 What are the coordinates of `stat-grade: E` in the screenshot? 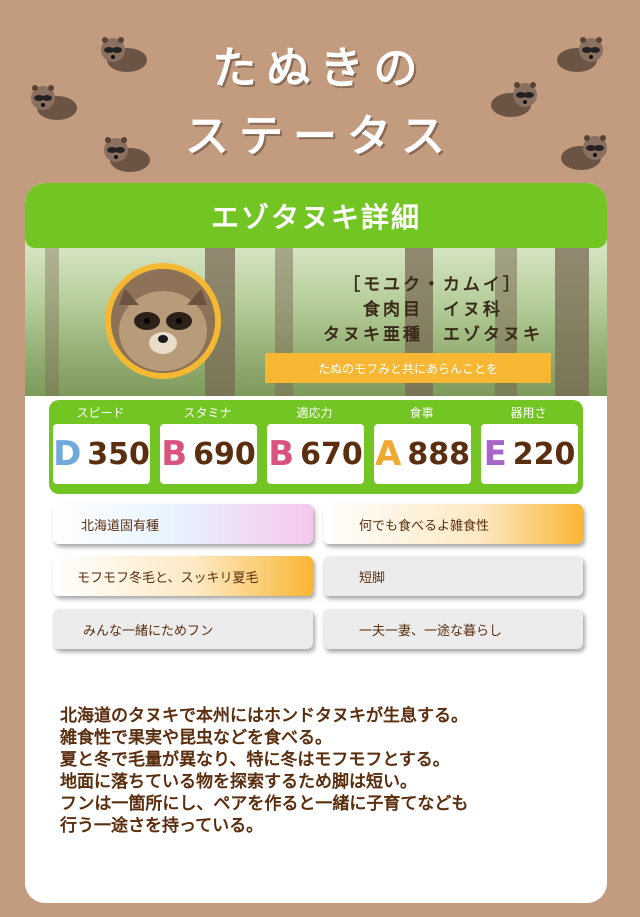 It's located at (495, 454).